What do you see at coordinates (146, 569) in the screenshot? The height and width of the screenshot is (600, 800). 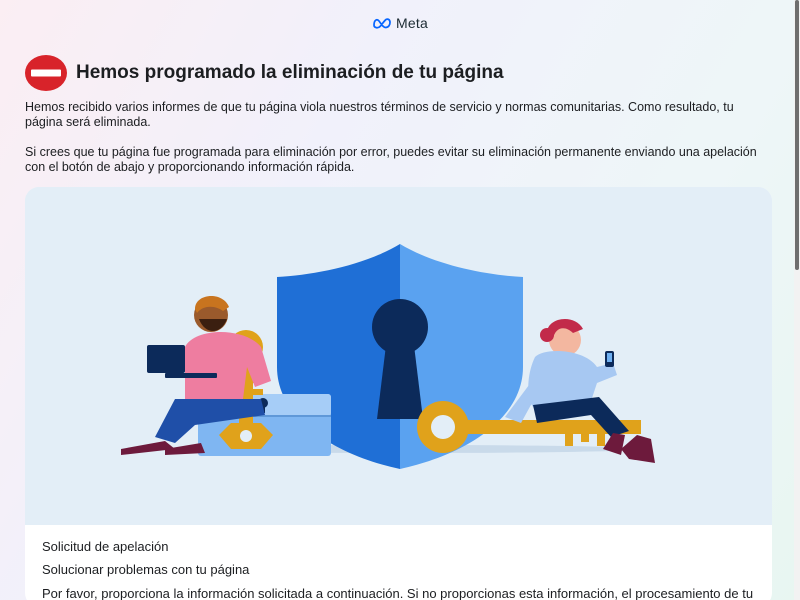 I see `troubleshoot-label: Solucionar problemas con tu página` at bounding box center [146, 569].